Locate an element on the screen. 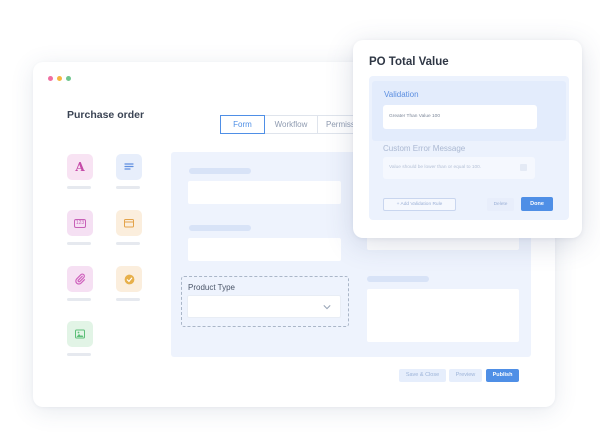 The width and height of the screenshot is (600, 444). paragraph-icon is located at coordinates (129, 167).